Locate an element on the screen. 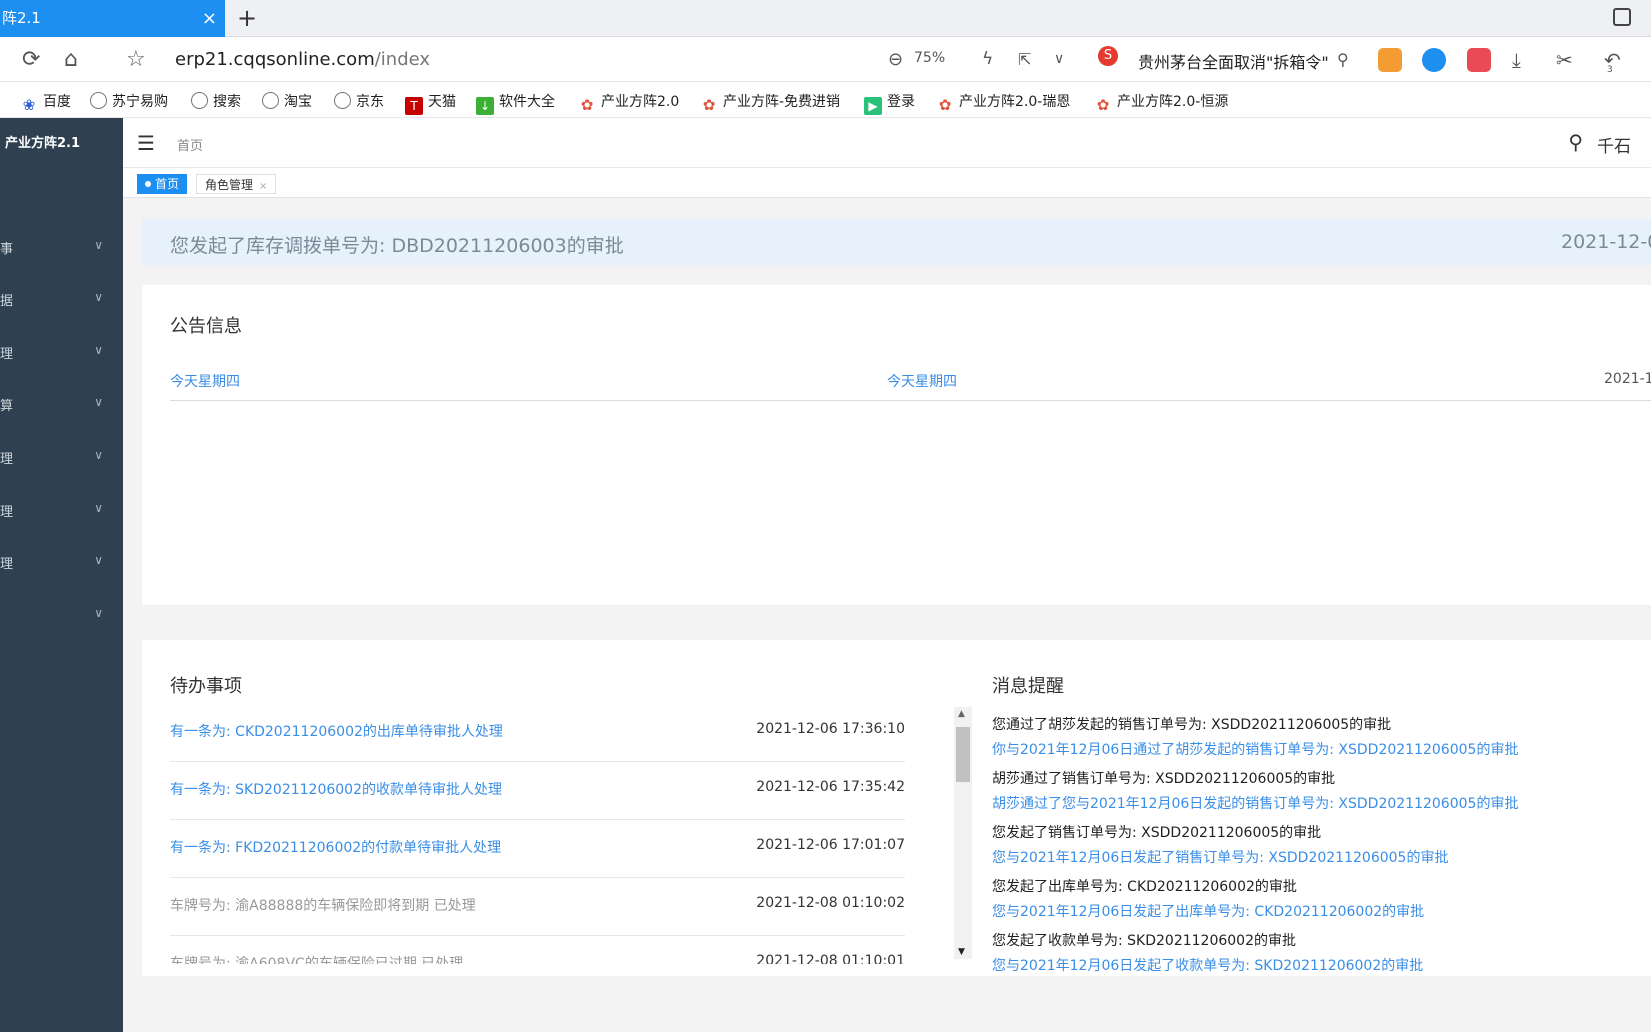 This screenshot has width=1651, height=1032. message-summary: 您通过了胡莎发起的销售订单号为: XSDD20211206005的审批 is located at coordinates (1192, 725).